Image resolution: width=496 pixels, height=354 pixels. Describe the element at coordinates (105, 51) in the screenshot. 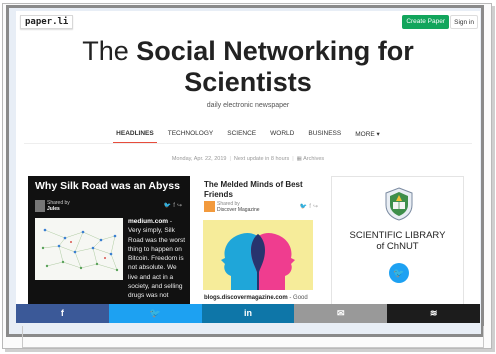

I see `title-prefix: The` at that location.